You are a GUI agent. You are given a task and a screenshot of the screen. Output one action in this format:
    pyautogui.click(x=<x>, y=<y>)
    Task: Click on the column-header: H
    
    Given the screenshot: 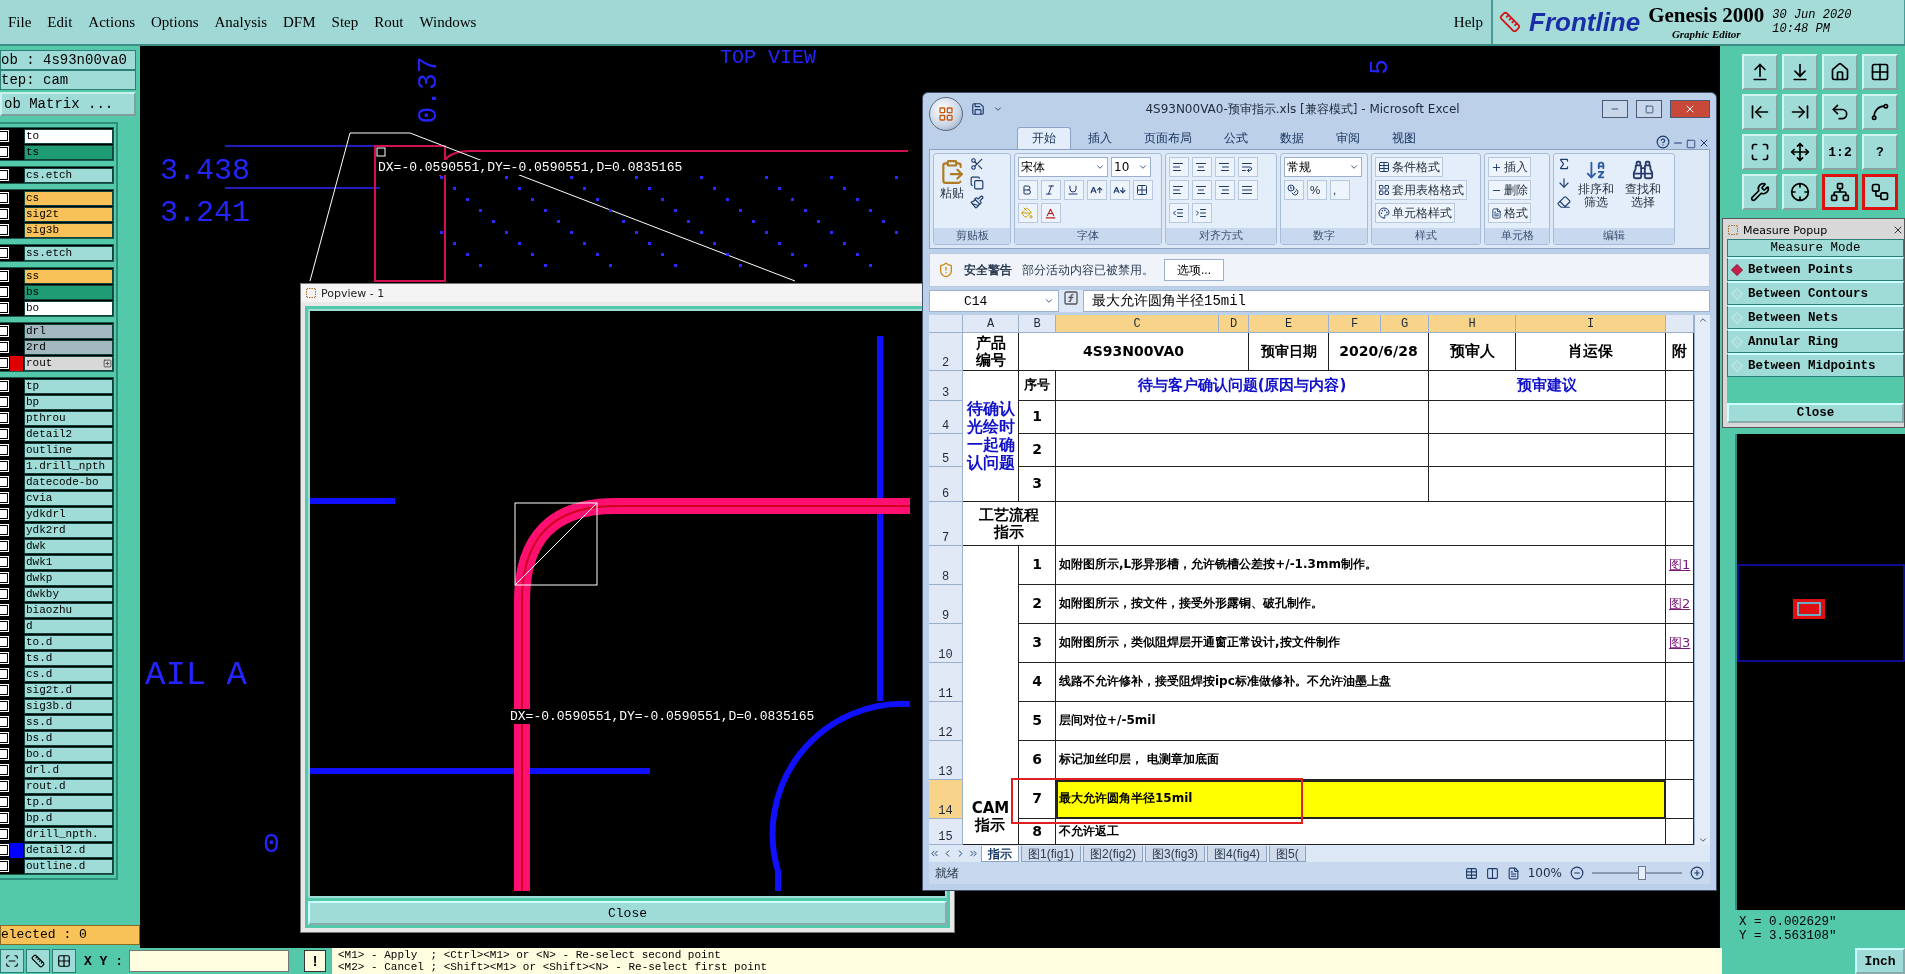 What is the action you would take?
    pyautogui.click(x=1472, y=324)
    